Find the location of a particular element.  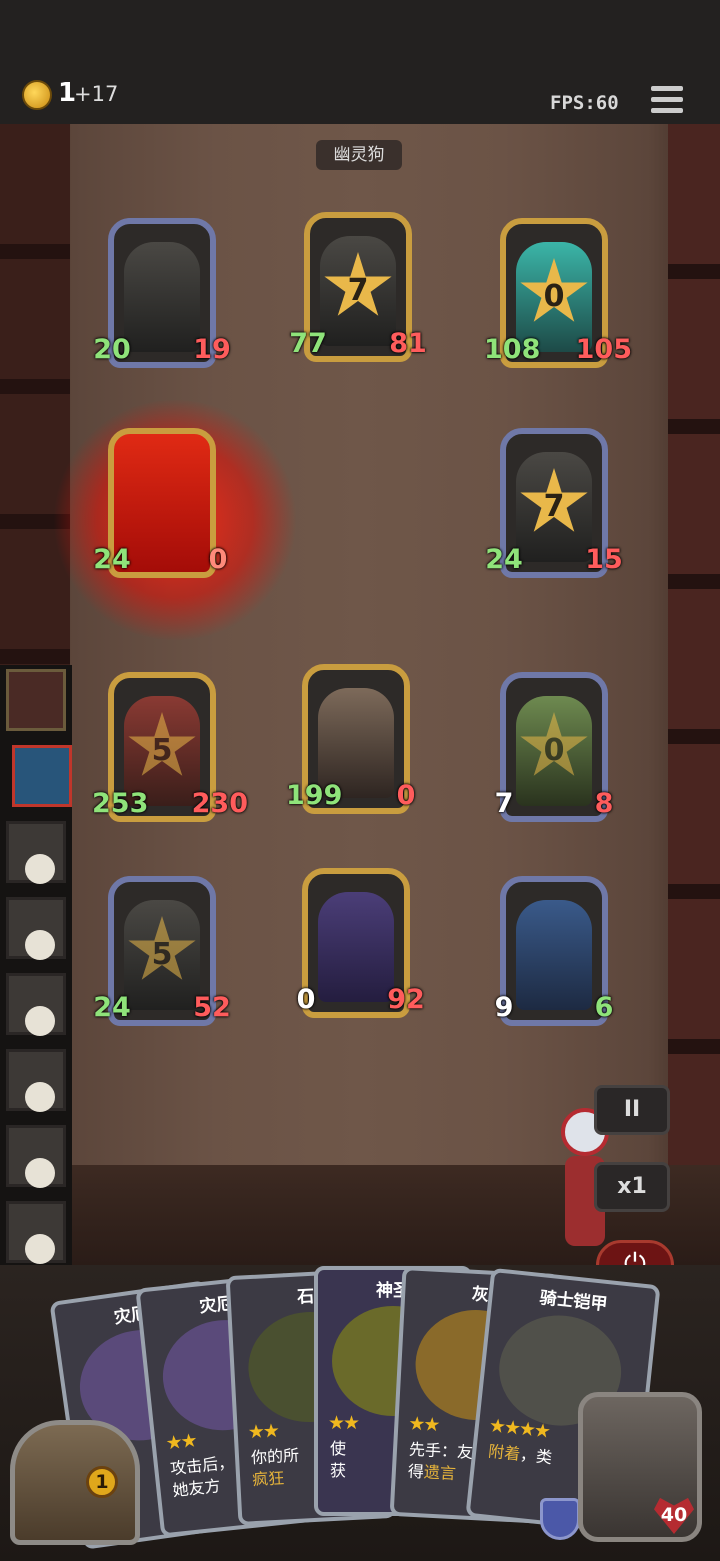

coin-income: +17 is located at coordinates (96, 94).